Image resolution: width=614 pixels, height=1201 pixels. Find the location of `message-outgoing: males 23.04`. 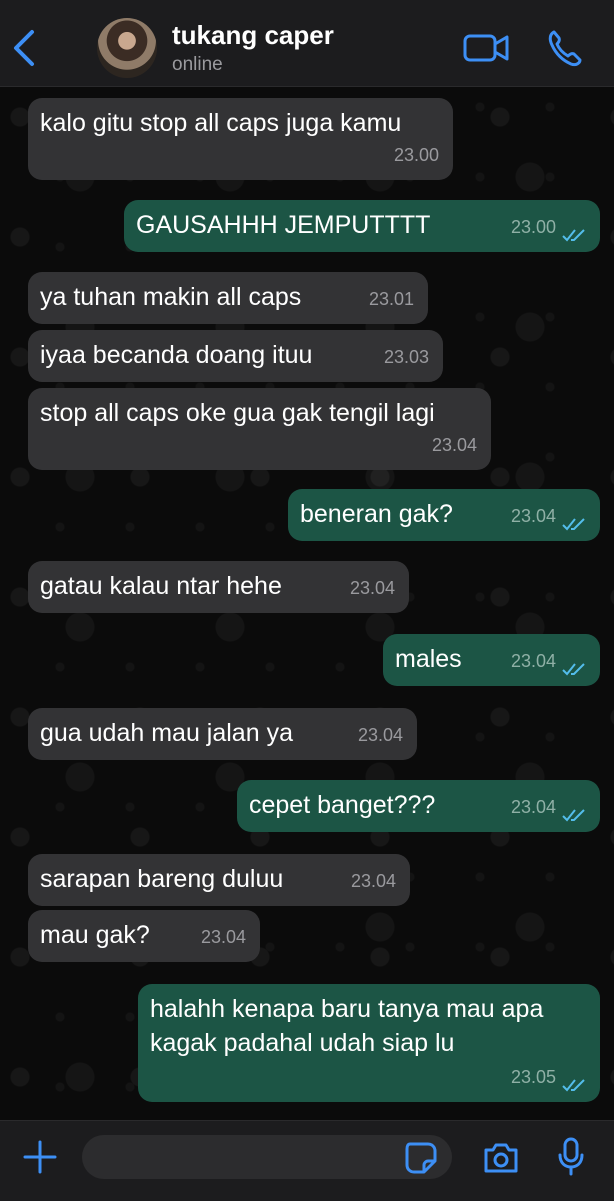

message-outgoing: males 23.04 is located at coordinates (491, 660).